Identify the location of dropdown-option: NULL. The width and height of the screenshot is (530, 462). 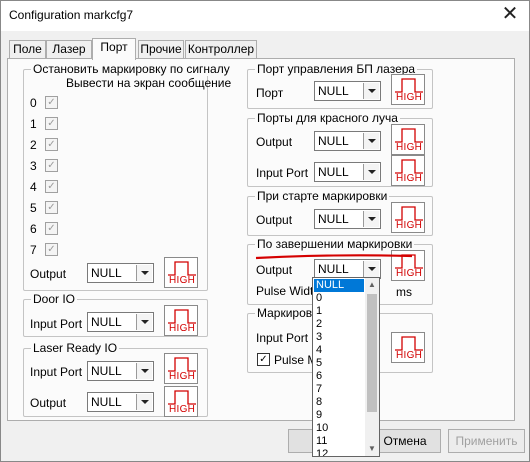
(339, 285).